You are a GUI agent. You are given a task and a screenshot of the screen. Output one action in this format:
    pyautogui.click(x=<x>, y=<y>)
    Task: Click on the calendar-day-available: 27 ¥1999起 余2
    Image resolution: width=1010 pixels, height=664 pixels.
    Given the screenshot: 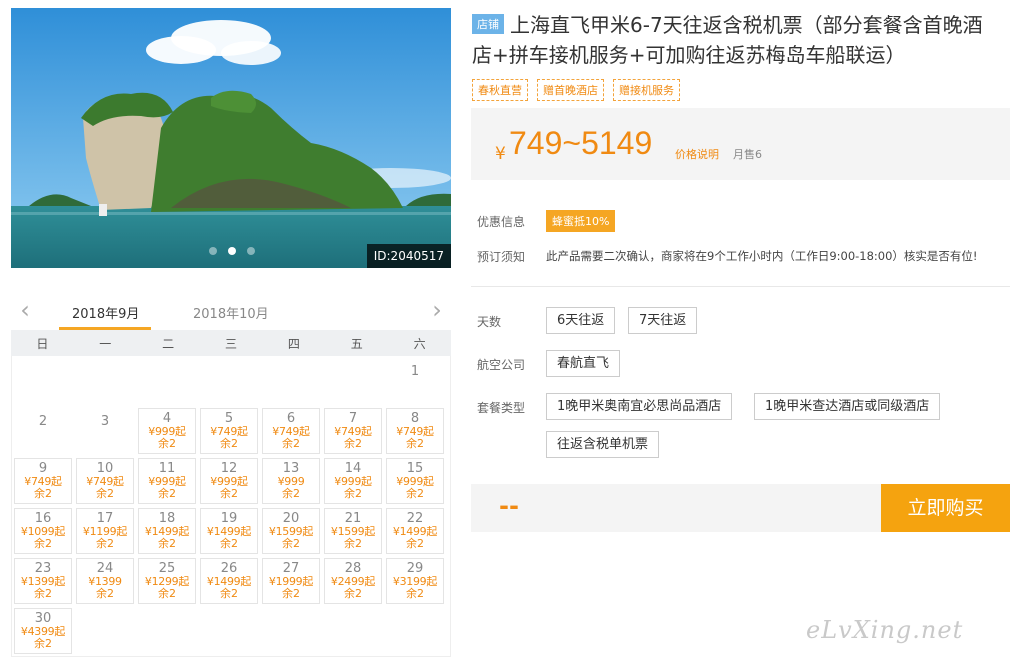 What is the action you would take?
    pyautogui.click(x=291, y=581)
    